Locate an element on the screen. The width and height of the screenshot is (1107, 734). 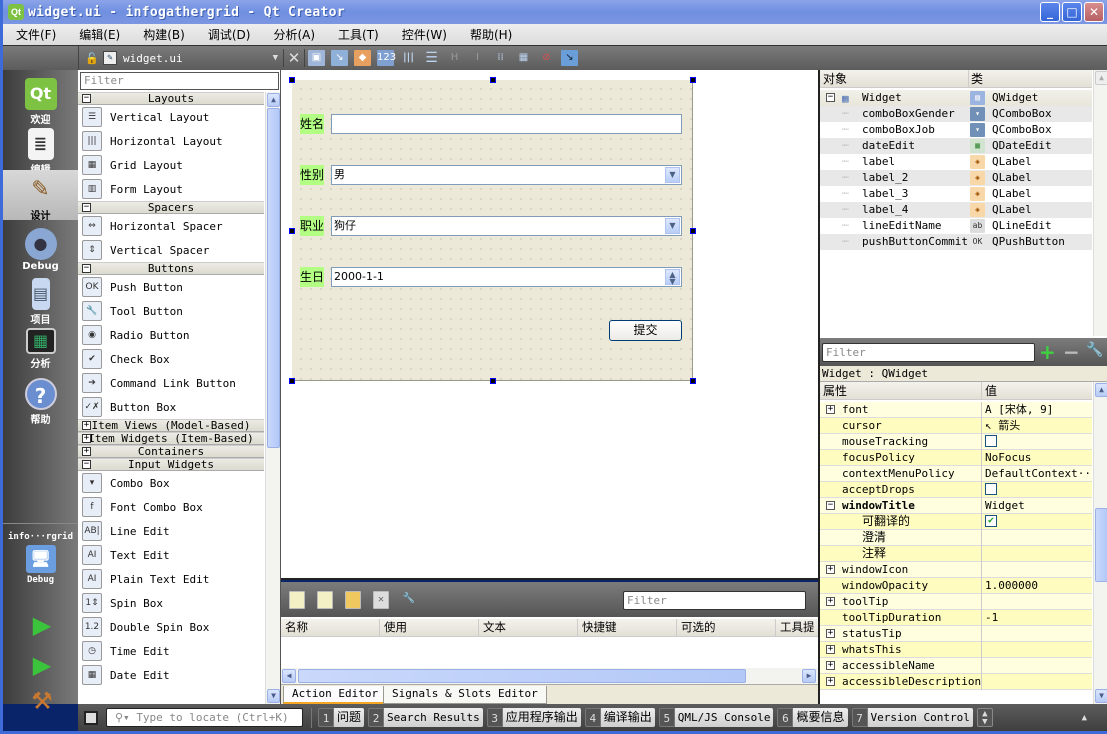
debug-run-button: ▶ is located at coordinates (42, 665).